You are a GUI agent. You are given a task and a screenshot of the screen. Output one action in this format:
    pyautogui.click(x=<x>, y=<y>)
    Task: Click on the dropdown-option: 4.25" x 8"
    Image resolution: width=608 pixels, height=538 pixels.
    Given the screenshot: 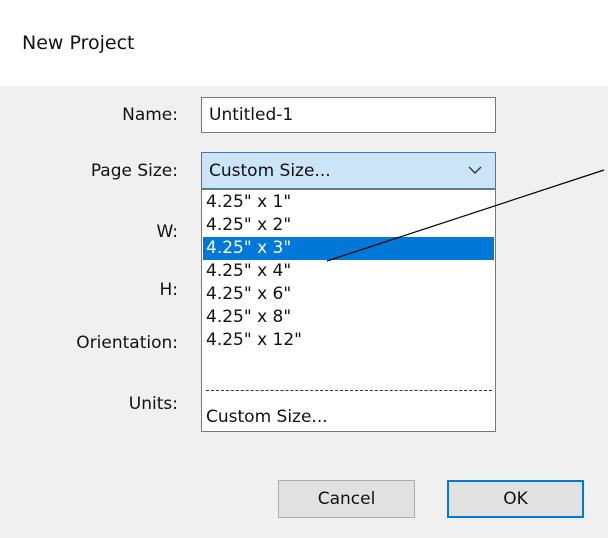 What is the action you would take?
    pyautogui.click(x=348, y=317)
    